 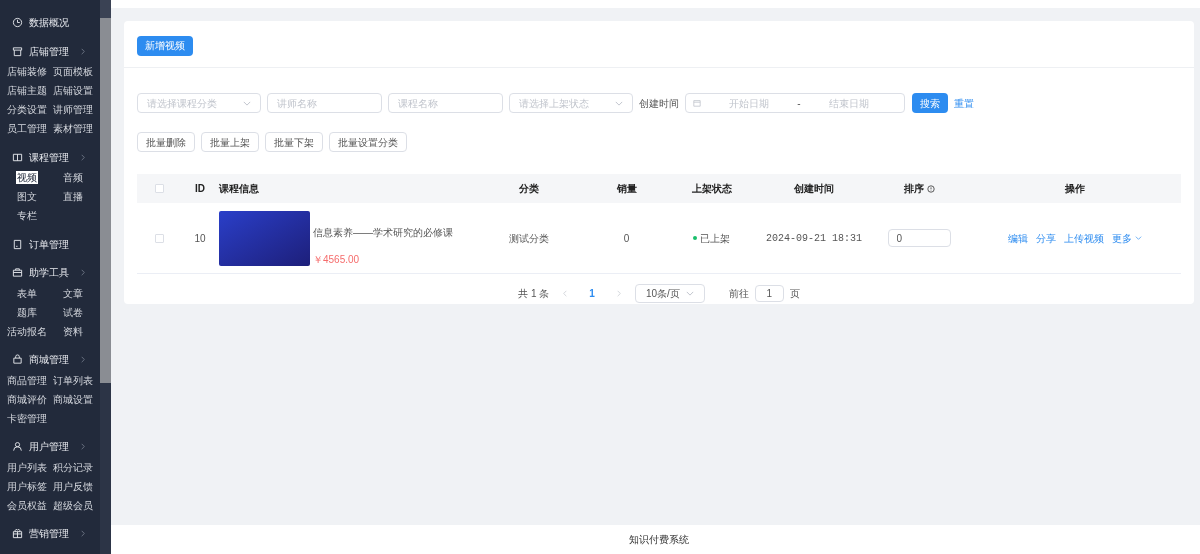 I want to click on action-link: 更多, so click(x=1127, y=238).